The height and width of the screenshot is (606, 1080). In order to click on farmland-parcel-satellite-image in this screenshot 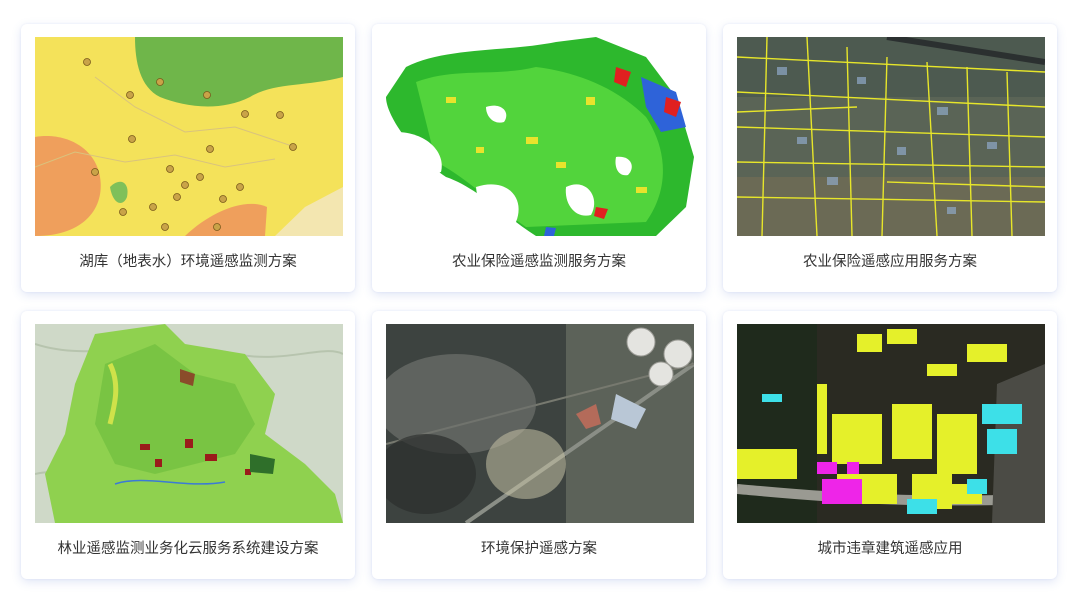, I will do `click(891, 136)`.